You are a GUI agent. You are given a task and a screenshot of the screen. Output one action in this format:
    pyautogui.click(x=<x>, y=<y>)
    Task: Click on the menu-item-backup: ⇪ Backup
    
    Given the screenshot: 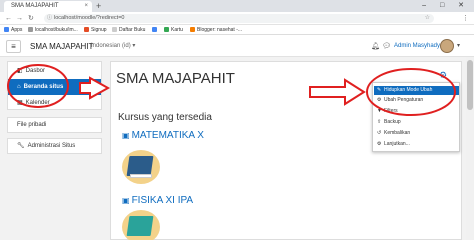 What is the action you would take?
    pyautogui.click(x=416, y=122)
    